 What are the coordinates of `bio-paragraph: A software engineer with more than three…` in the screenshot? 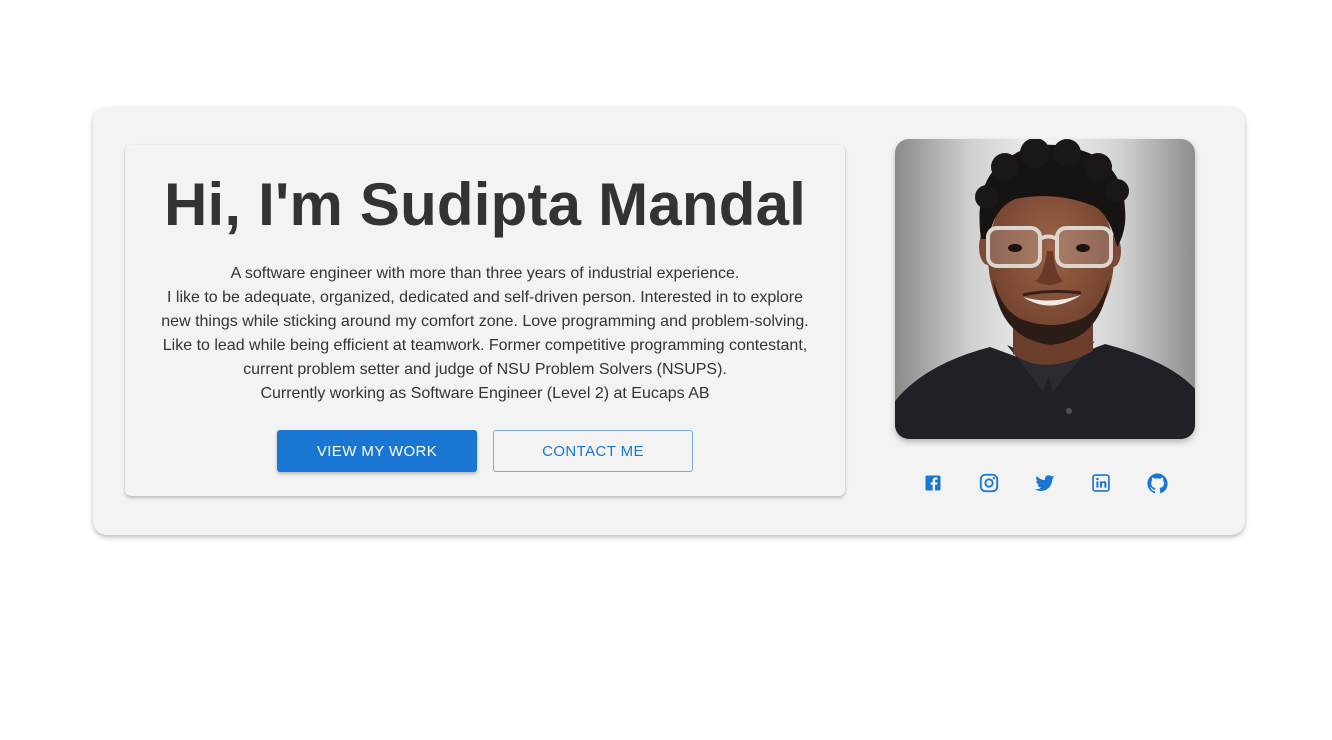 It's located at (485, 334).